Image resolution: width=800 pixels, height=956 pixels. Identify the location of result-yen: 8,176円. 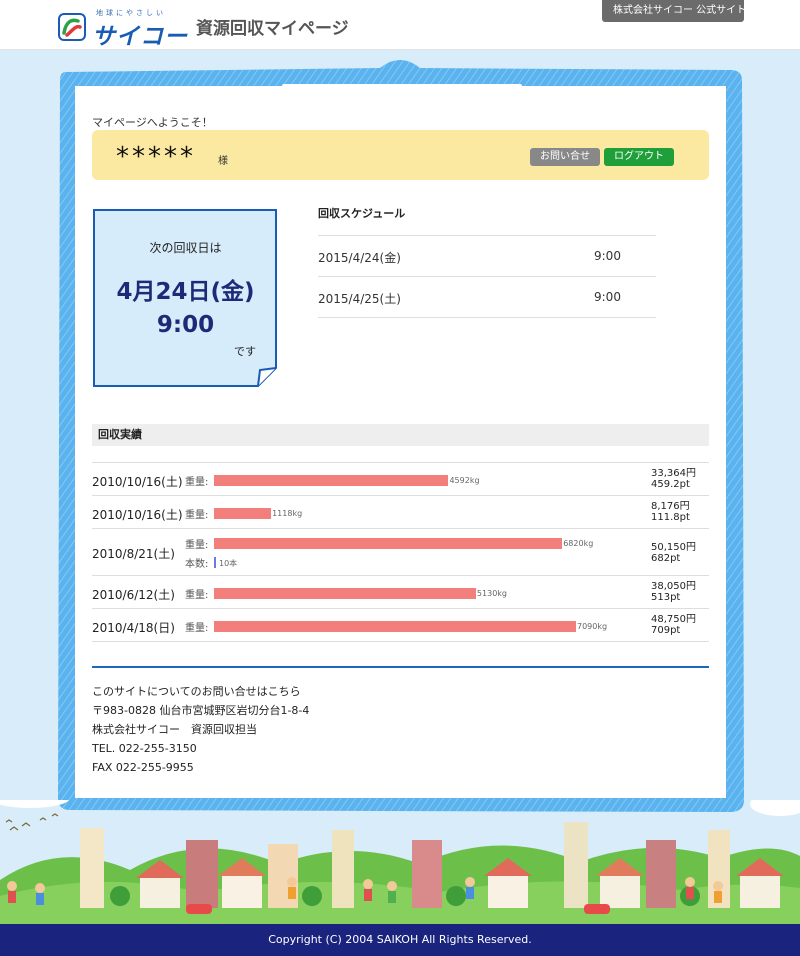
(670, 506).